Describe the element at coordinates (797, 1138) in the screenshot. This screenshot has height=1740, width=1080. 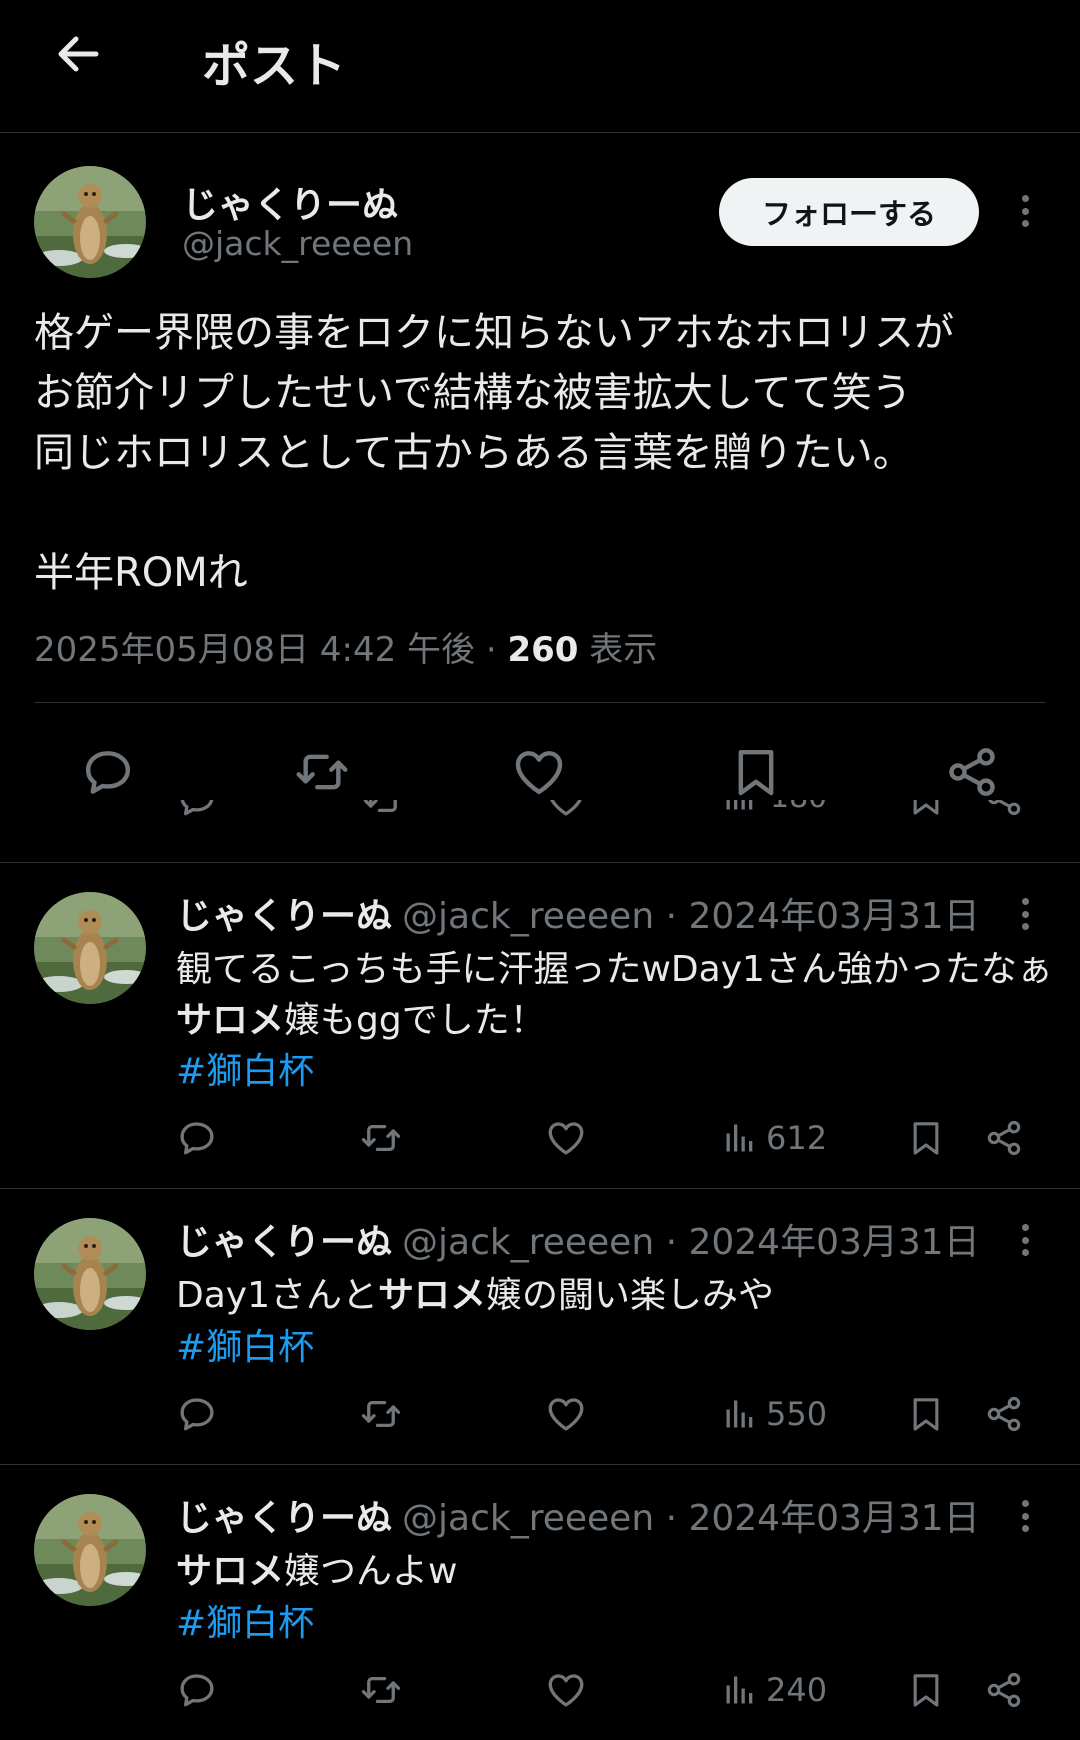
I see `view-count: 612` at that location.